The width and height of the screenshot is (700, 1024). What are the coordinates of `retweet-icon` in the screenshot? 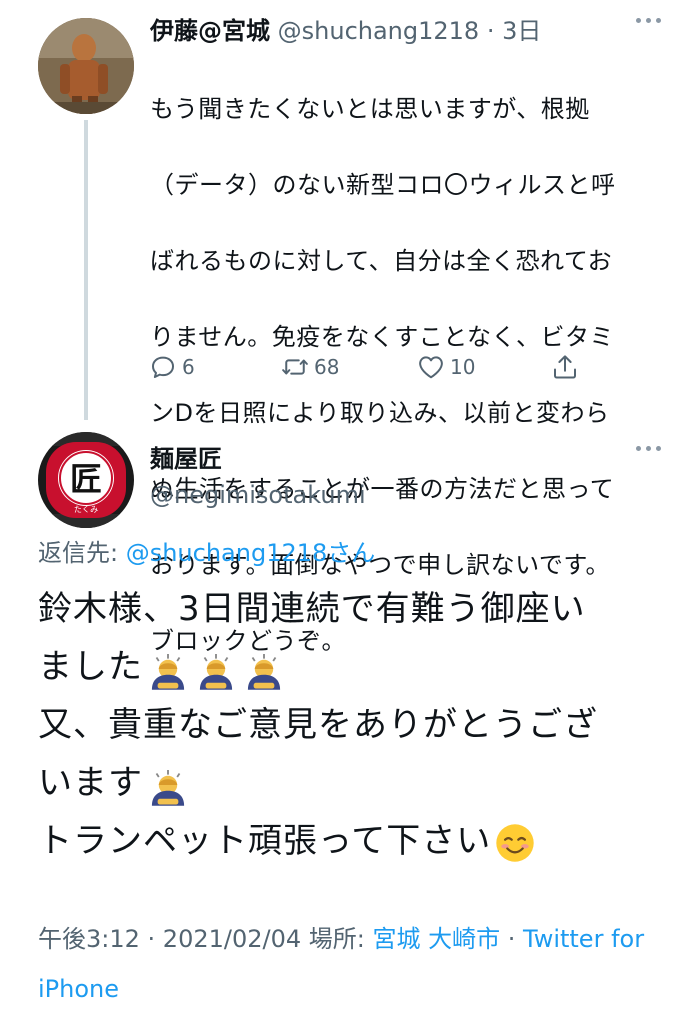 It's located at (295, 367).